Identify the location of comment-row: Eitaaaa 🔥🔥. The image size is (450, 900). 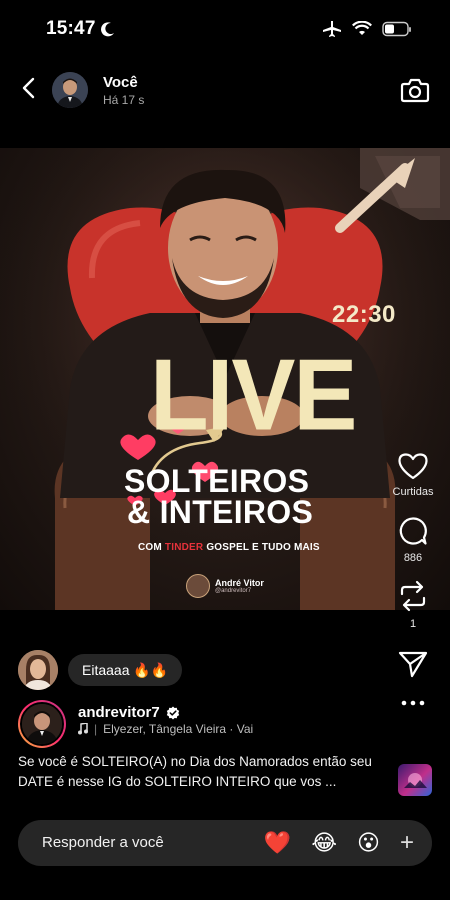
(100, 670).